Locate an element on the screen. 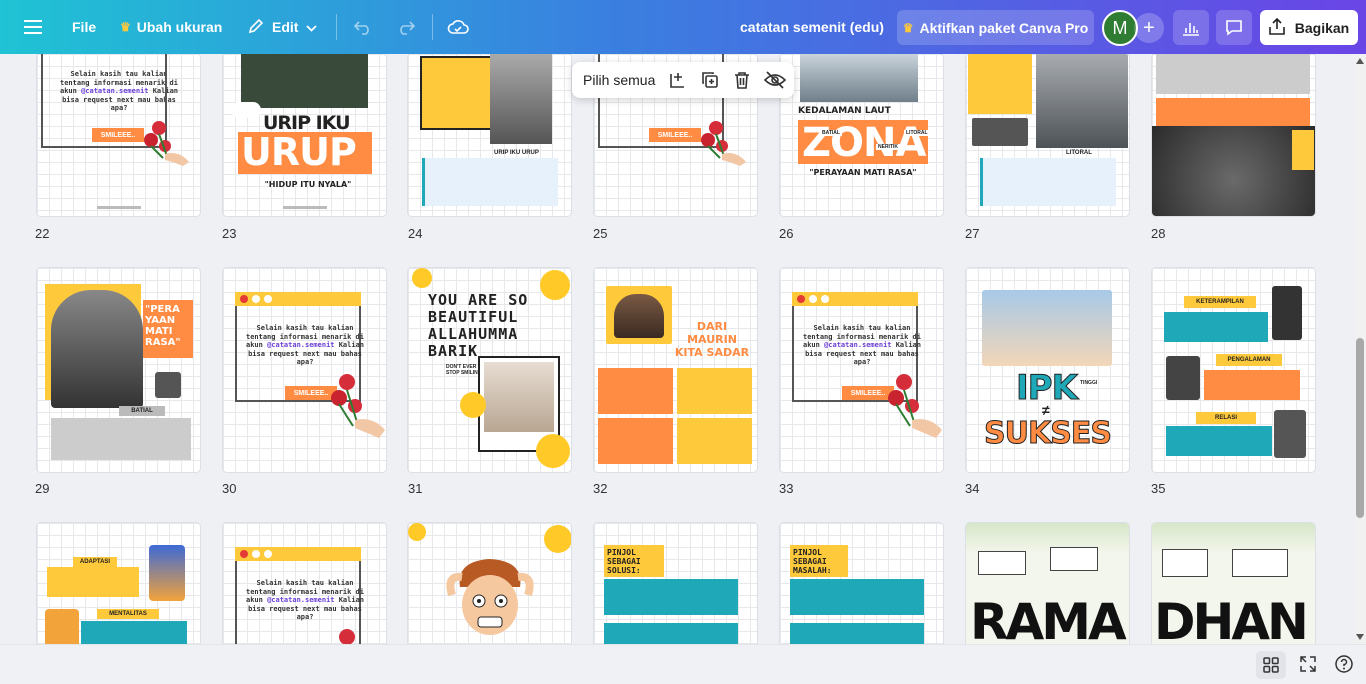  footer-handle is located at coordinates (119, 207).